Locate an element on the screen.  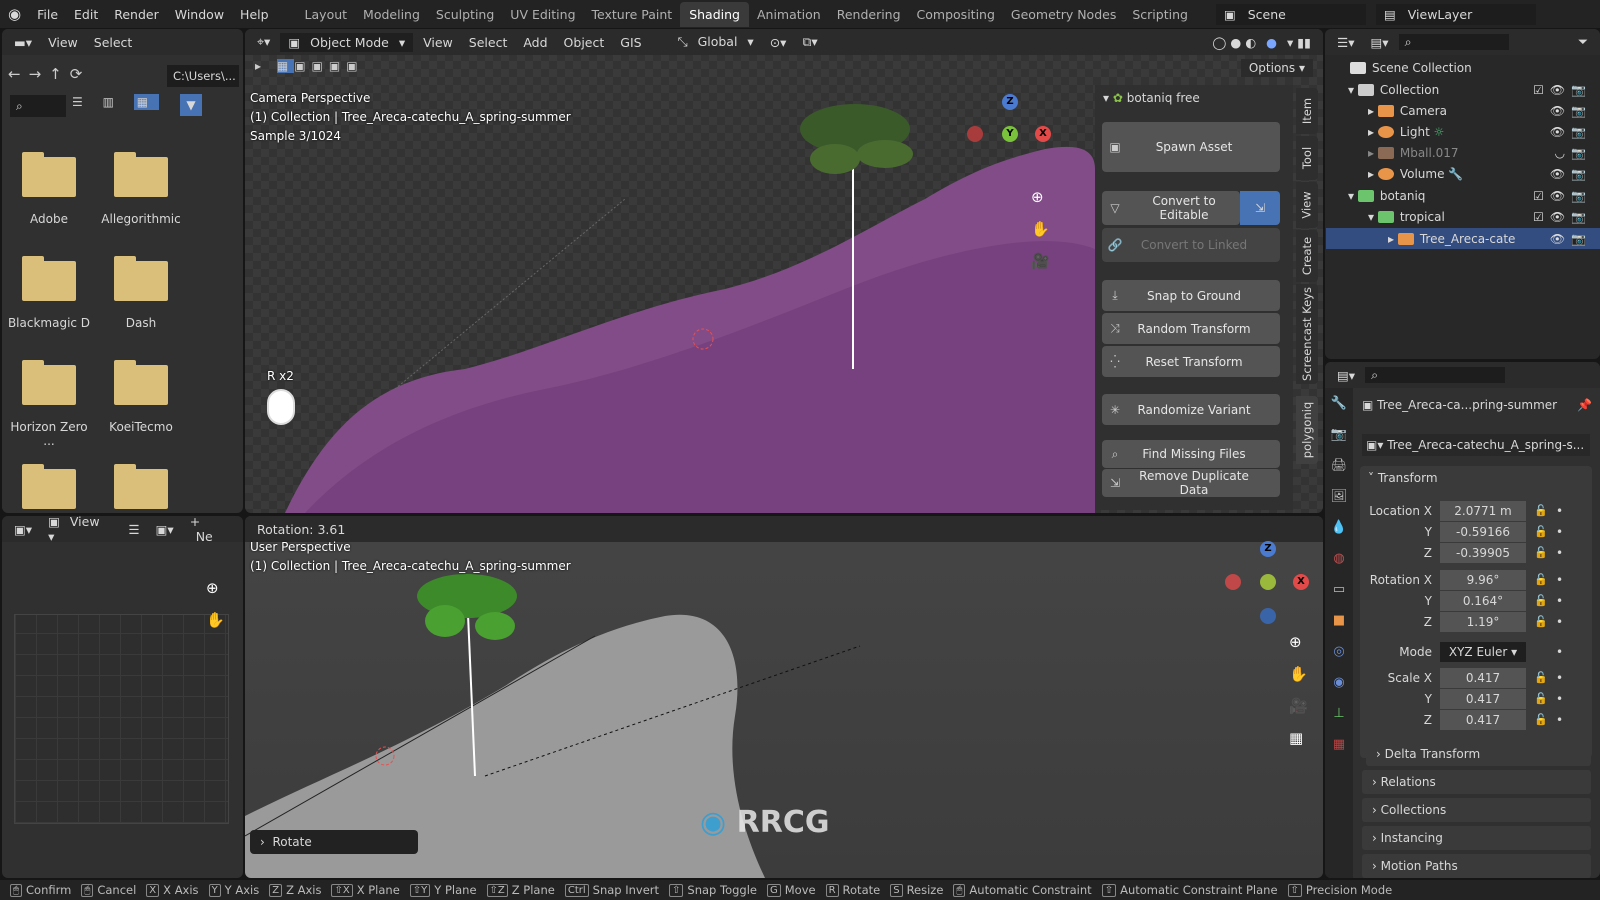
rotation-mode-dropdown: XYZ Euler ▾ is located at coordinates (1483, 651).